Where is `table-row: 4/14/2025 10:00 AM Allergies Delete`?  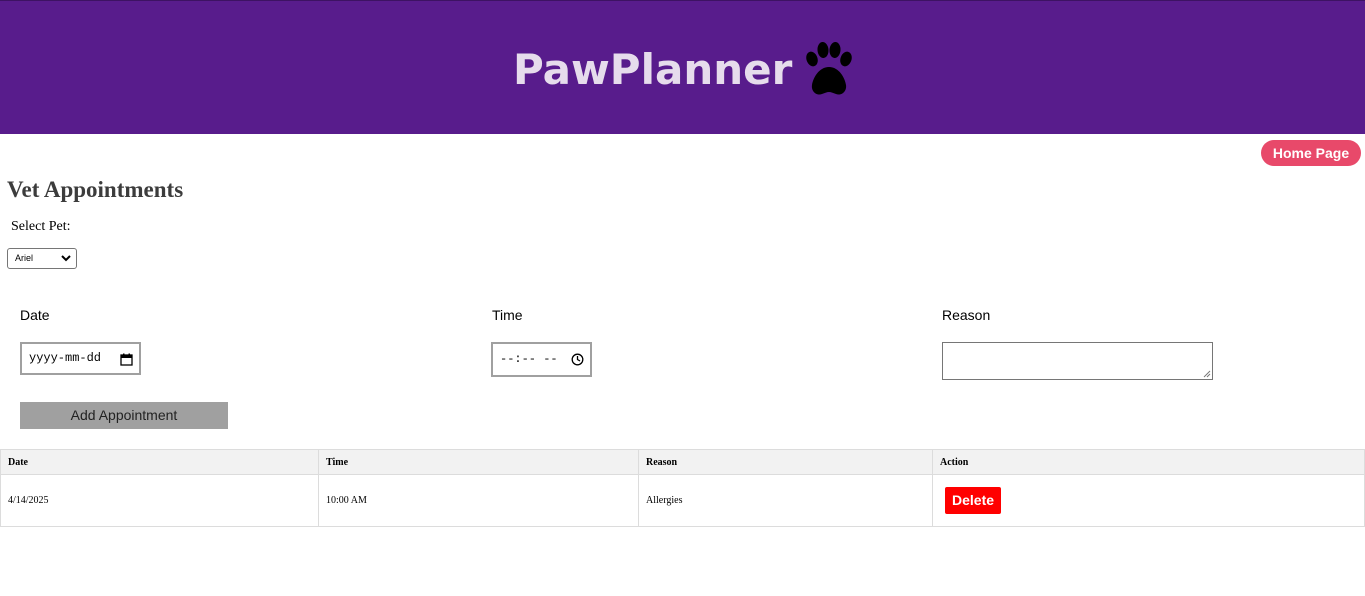 table-row: 4/14/2025 10:00 AM Allergies Delete is located at coordinates (682, 500).